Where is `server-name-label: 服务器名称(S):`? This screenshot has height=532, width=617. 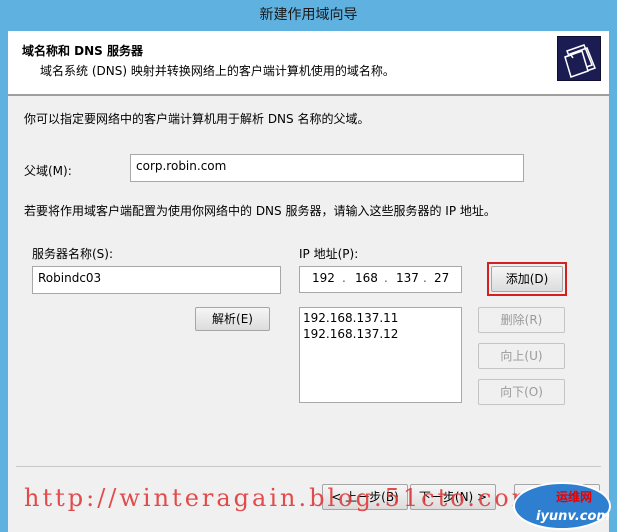
server-name-label: 服务器名称(S): is located at coordinates (73, 254).